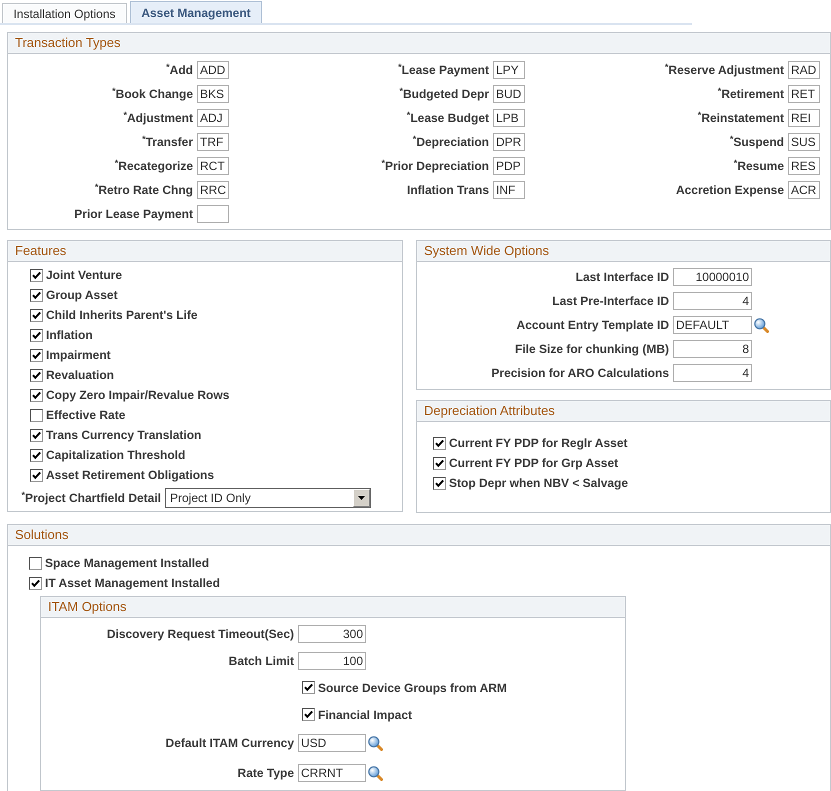 Image resolution: width=831 pixels, height=791 pixels. Describe the element at coordinates (447, 118) in the screenshot. I see `field-label: $^{*}$Lease Budget` at that location.